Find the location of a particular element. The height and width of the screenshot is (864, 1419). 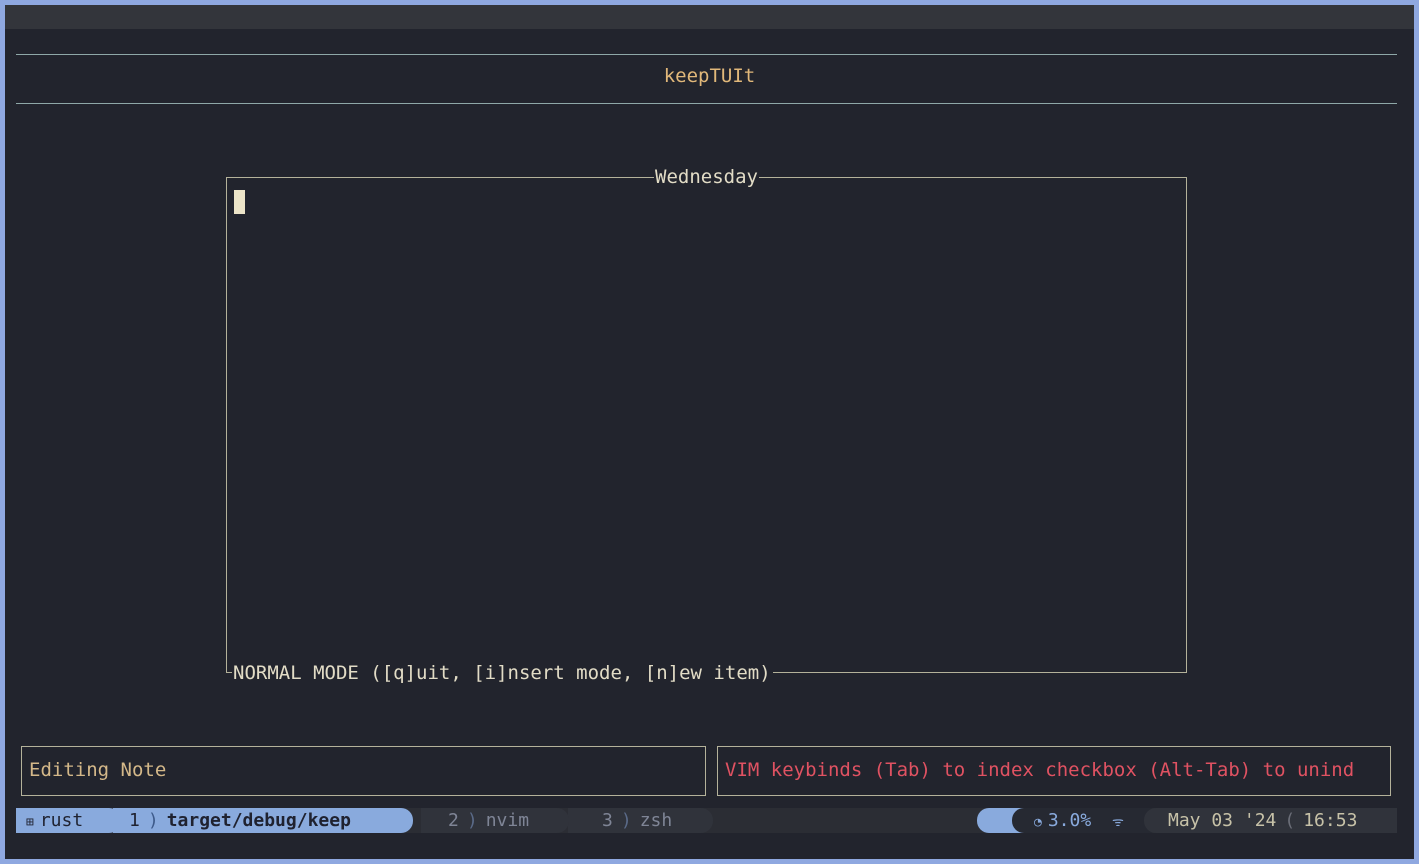

time: 16:53 is located at coordinates (1330, 820).